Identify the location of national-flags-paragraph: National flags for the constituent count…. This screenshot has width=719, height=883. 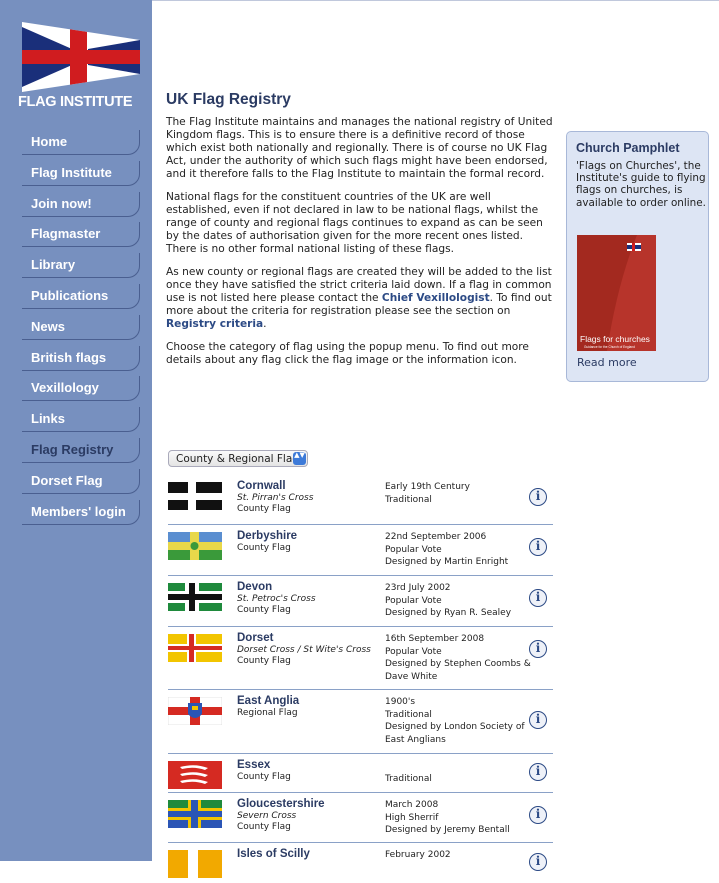
(354, 223).